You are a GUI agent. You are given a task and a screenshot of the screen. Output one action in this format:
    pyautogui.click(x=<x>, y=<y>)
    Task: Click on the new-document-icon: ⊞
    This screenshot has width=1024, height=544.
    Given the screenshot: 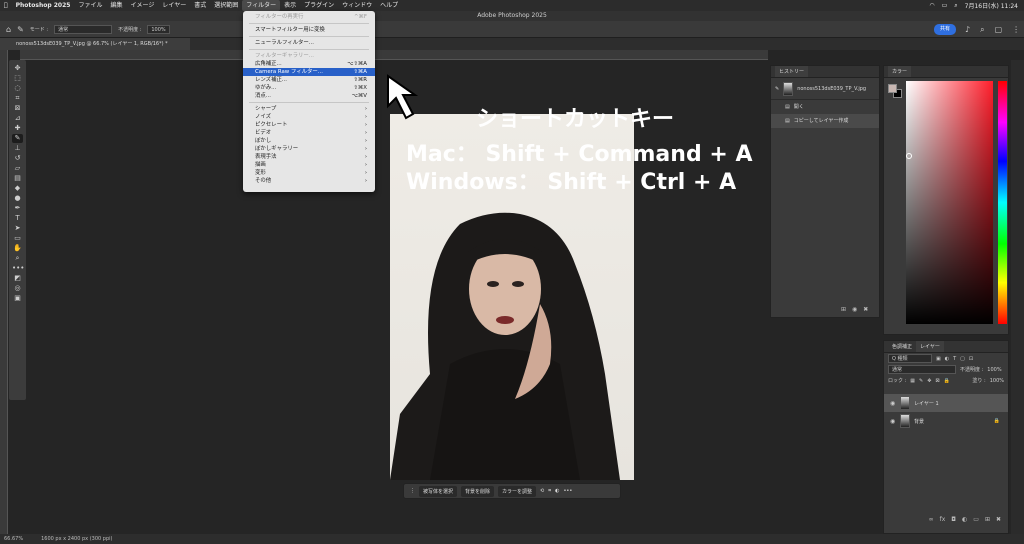 What is the action you would take?
    pyautogui.click(x=843, y=309)
    